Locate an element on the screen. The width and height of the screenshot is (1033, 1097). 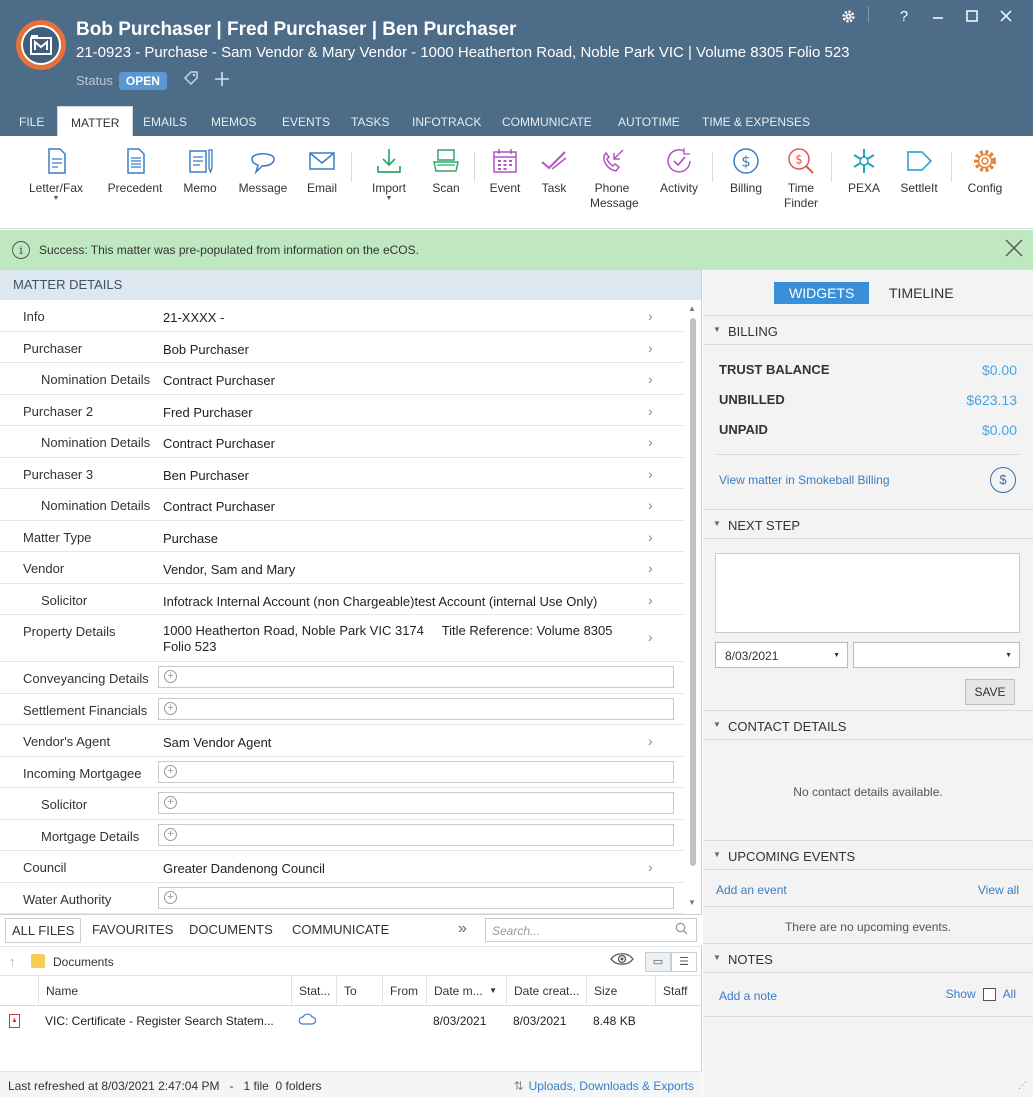
detail-row-vendor: Vendor Vendor, Sam and Mary › is located at coordinates (342, 568).